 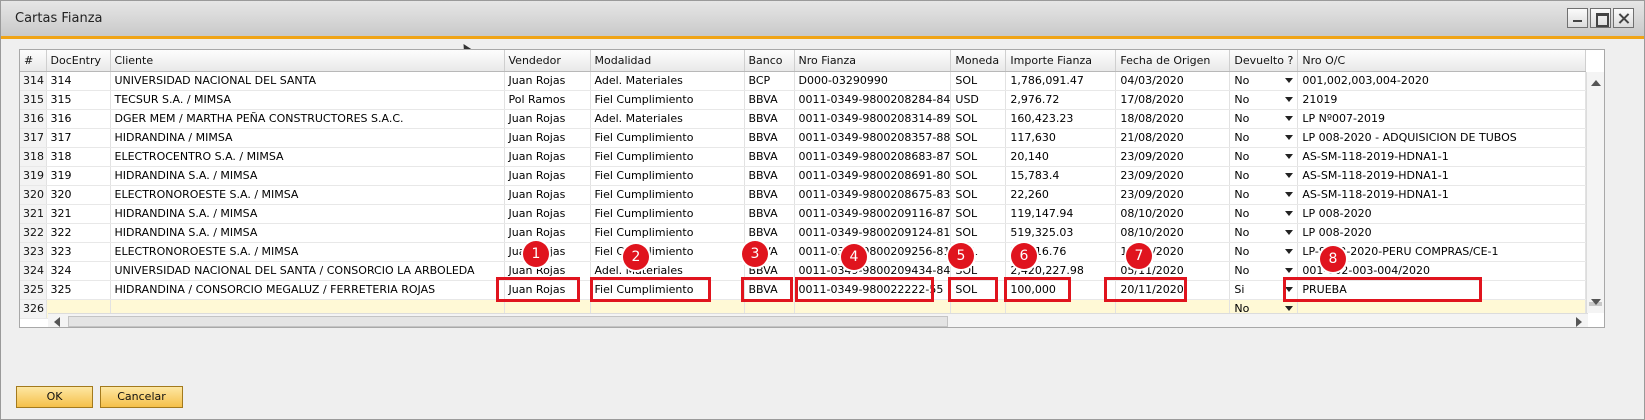 I want to click on cell-nro-fianza: 0011-0349-9800208675-83, so click(x=873, y=195).